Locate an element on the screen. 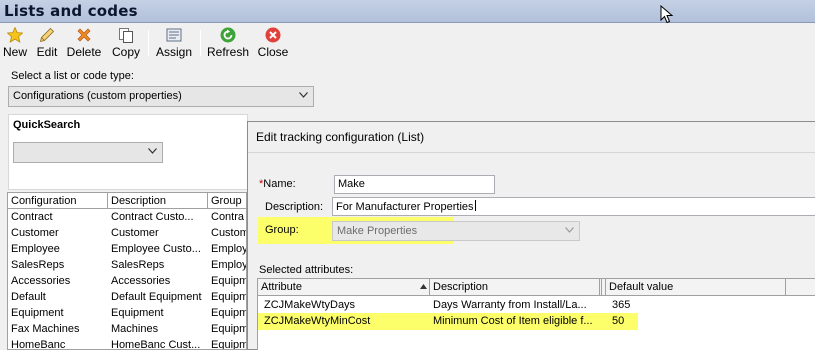  close-button: Close is located at coordinates (273, 43).